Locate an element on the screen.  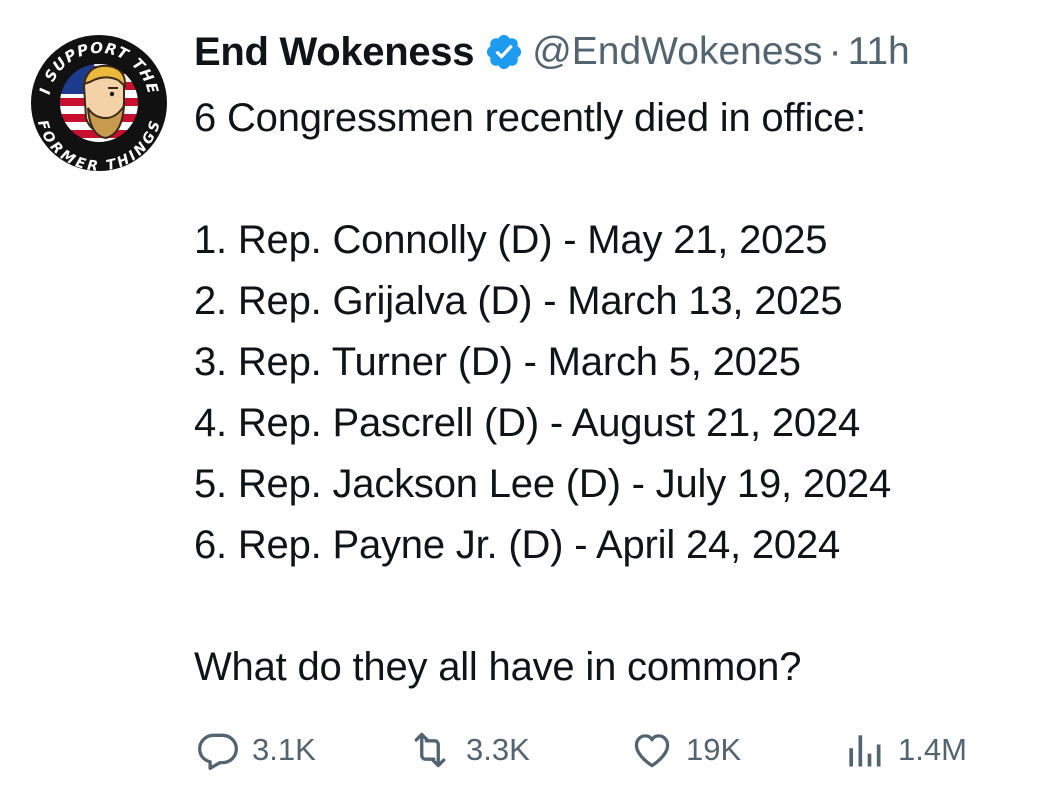
list-item: 6. Rep. Payne Jr. (D) - April 24, 2024 is located at coordinates (517, 545).